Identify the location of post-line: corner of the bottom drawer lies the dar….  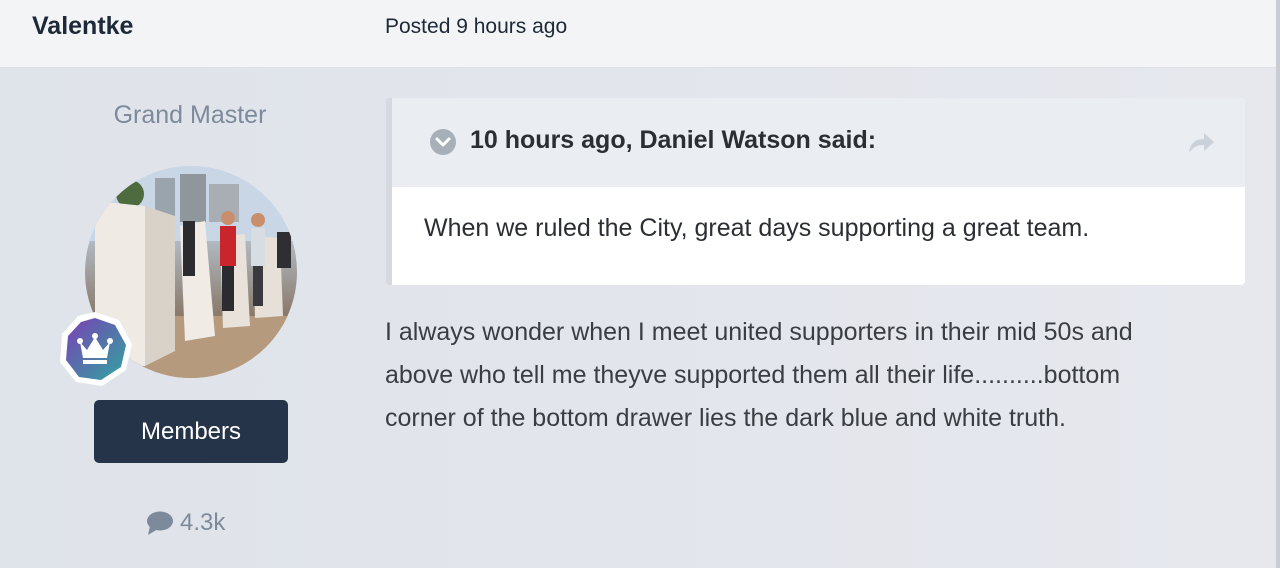
(725, 418).